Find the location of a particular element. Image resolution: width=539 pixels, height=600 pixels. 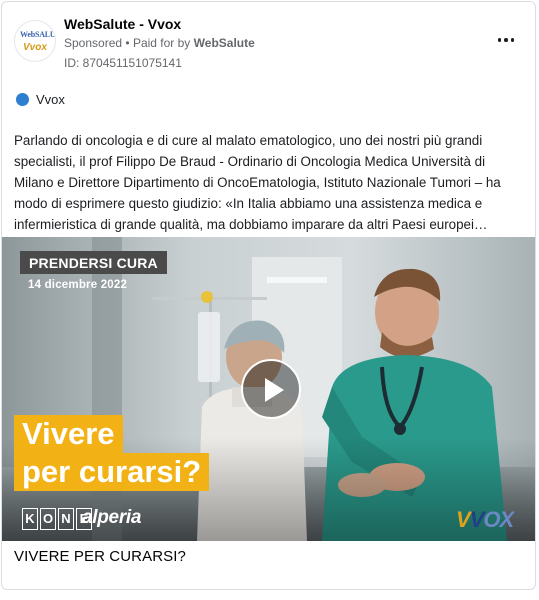

segment-date: 14 dicembre 2022 is located at coordinates (78, 285).